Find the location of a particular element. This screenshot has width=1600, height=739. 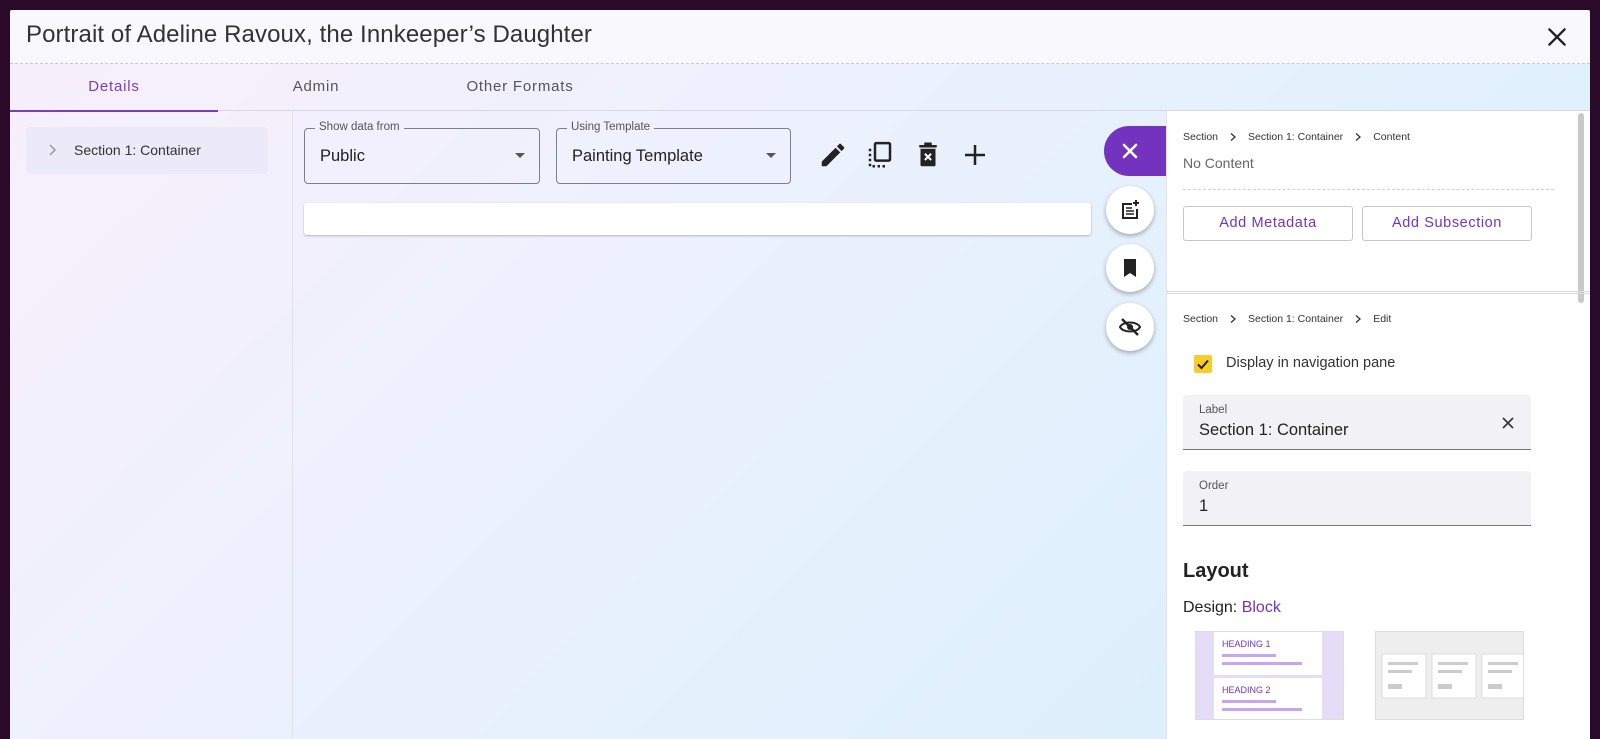

cards-layout-preview is located at coordinates (1452, 676).